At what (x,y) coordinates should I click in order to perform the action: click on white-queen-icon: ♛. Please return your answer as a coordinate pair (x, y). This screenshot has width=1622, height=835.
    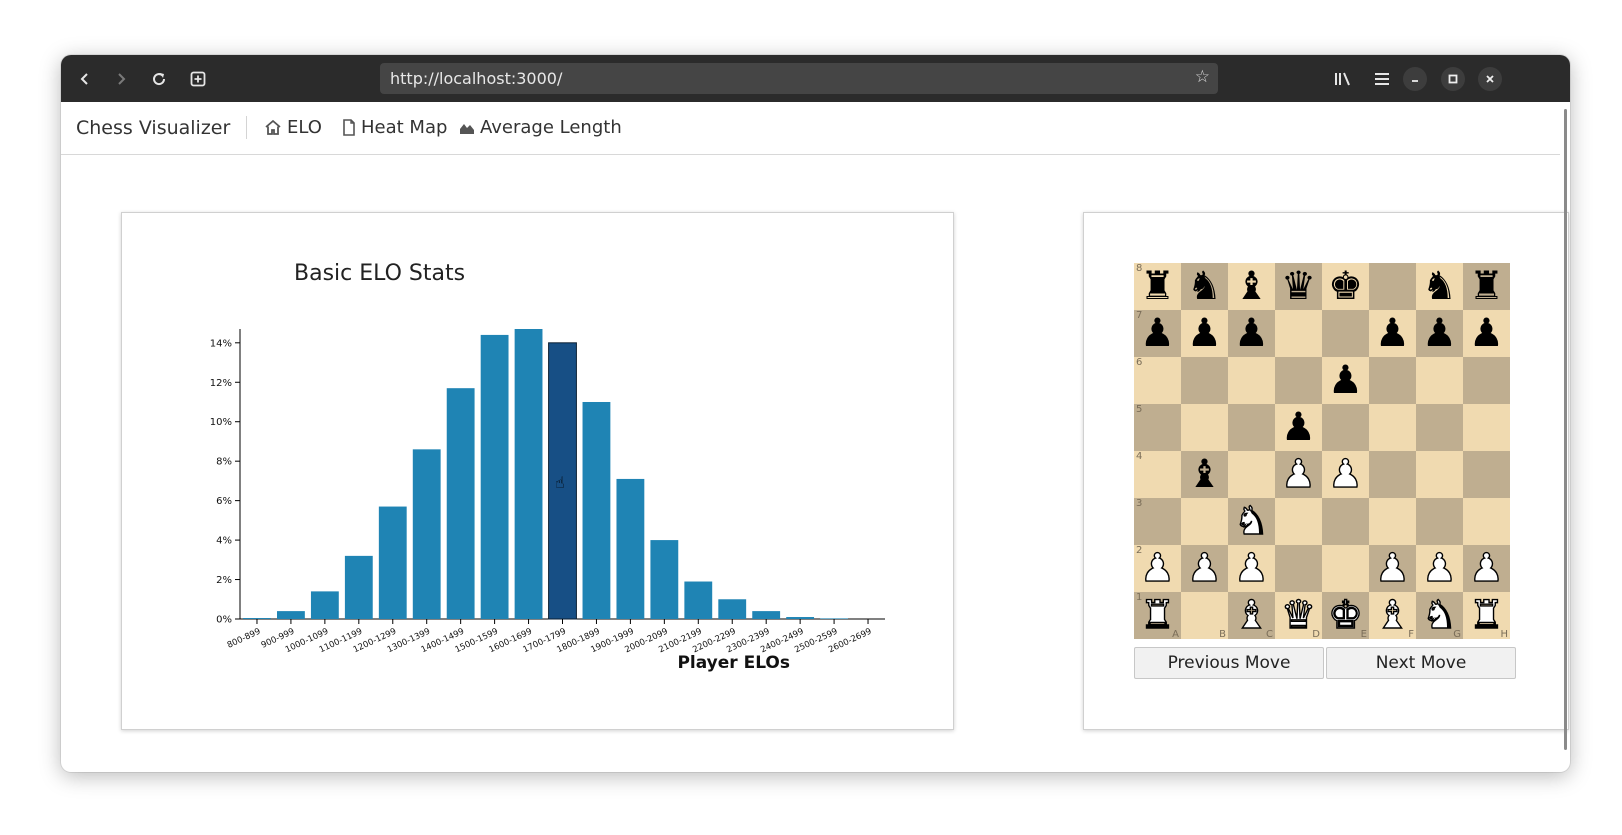
    Looking at the image, I should click on (1298, 615).